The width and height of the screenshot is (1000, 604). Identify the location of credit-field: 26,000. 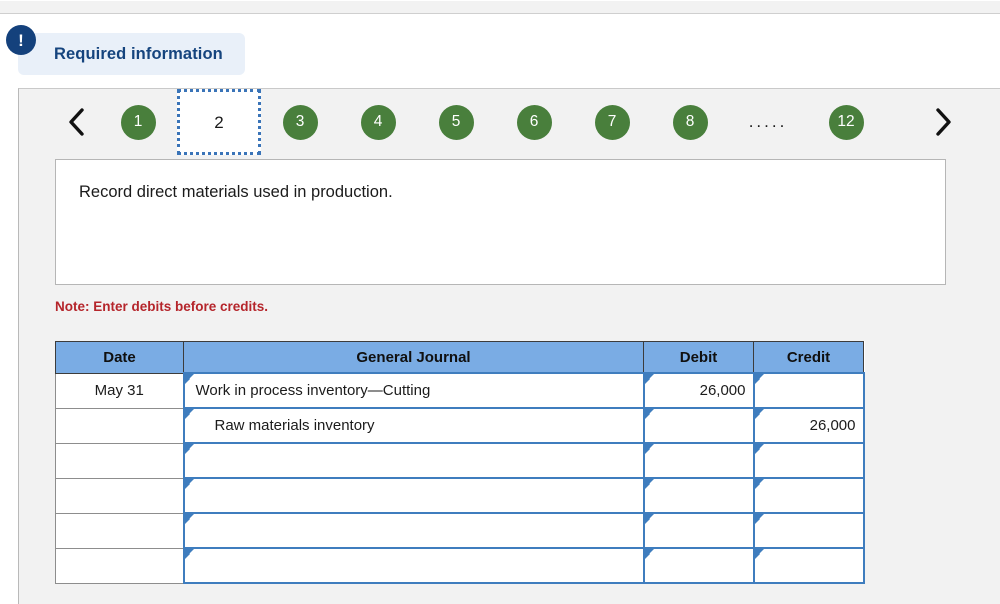
(808, 425).